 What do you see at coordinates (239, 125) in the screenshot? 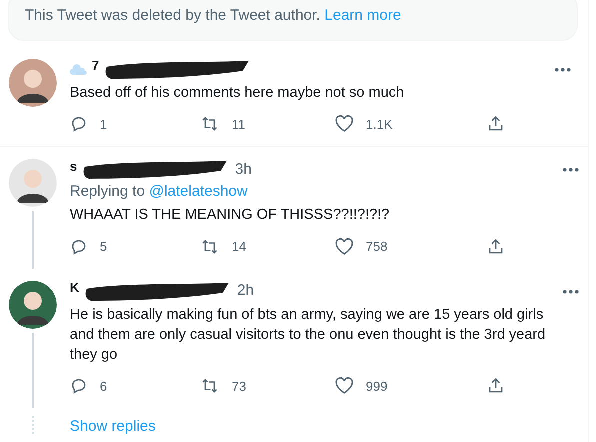
I see `retweet-count: 11` at bounding box center [239, 125].